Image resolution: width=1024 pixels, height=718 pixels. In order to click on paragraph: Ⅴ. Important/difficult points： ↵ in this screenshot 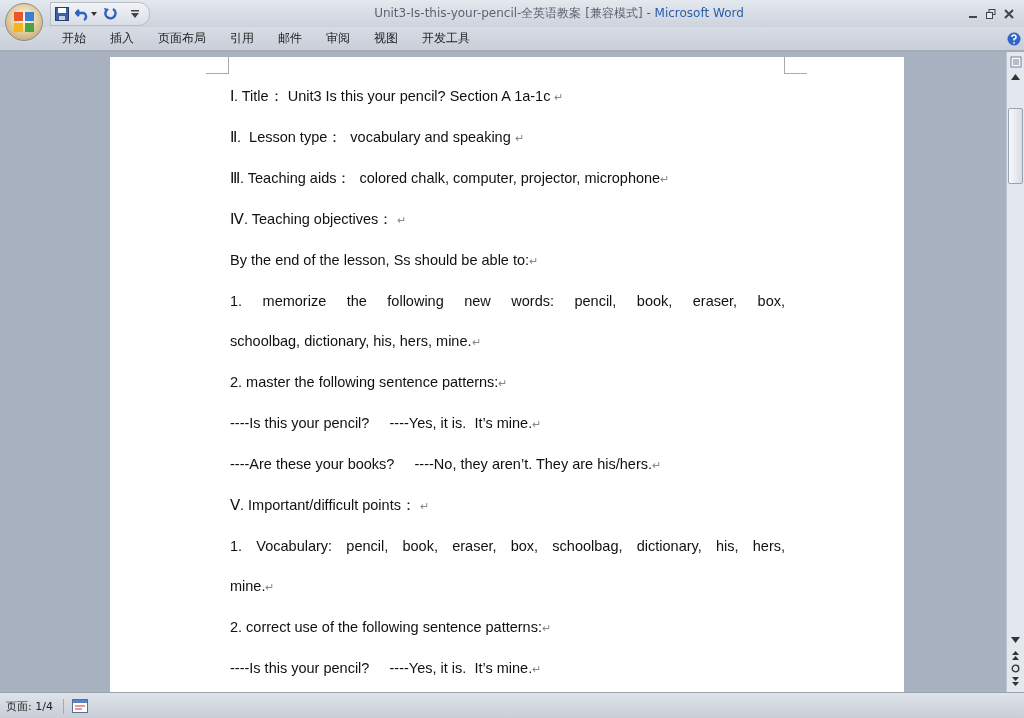, I will do `click(330, 505)`.